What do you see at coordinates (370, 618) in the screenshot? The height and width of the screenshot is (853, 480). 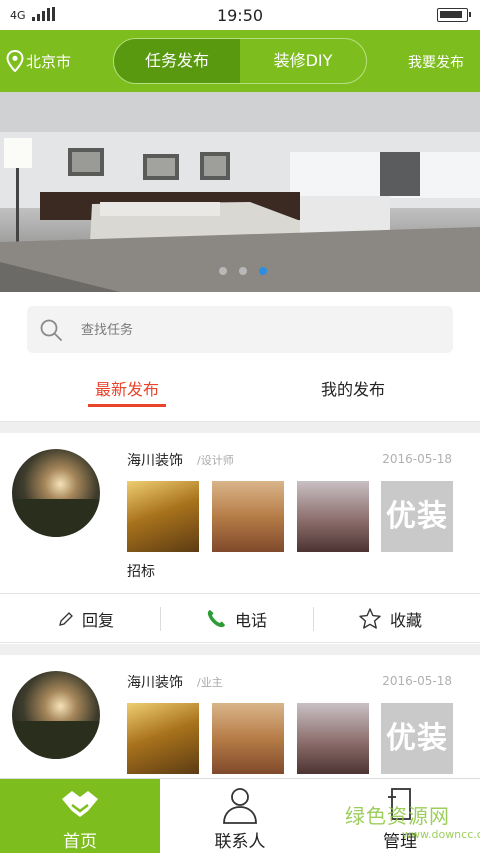 I see `star-icon` at bounding box center [370, 618].